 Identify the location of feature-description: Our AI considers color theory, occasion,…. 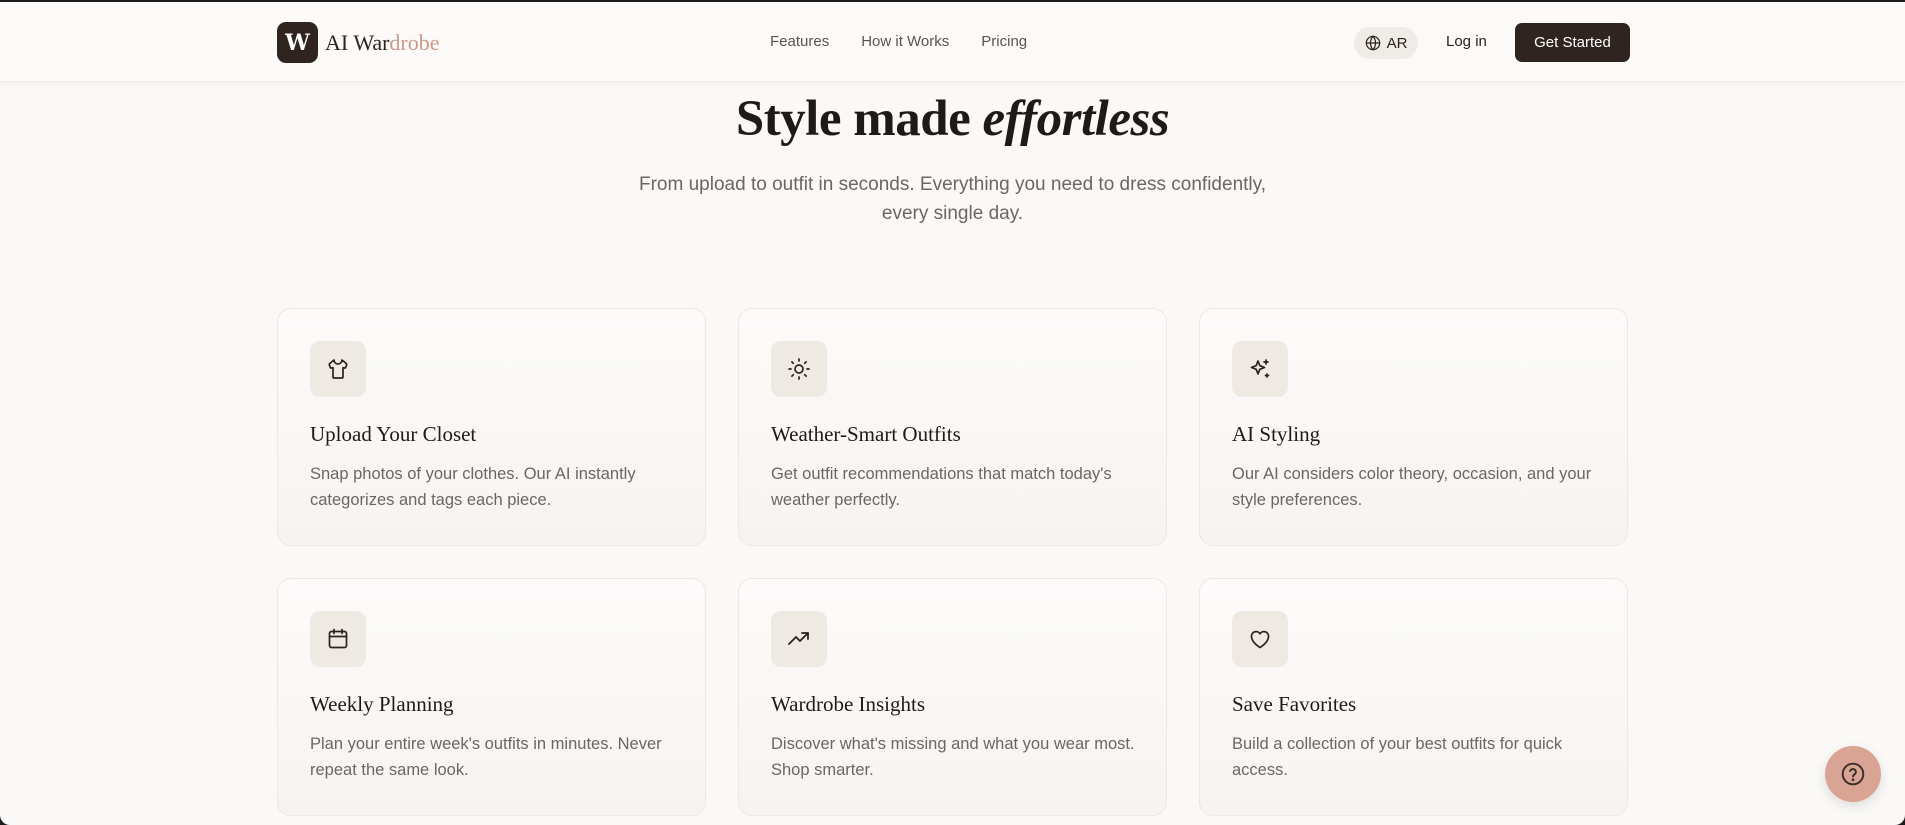
(1412, 487).